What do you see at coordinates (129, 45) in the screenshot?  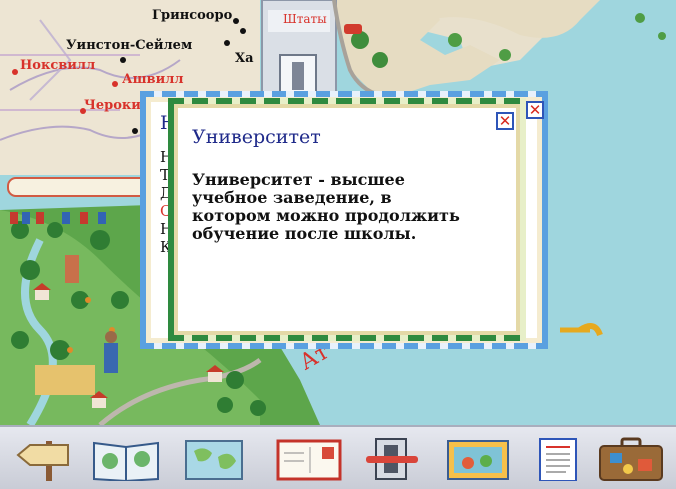 I see `city-label-winston-salem: Уинстон-Сейлем` at bounding box center [129, 45].